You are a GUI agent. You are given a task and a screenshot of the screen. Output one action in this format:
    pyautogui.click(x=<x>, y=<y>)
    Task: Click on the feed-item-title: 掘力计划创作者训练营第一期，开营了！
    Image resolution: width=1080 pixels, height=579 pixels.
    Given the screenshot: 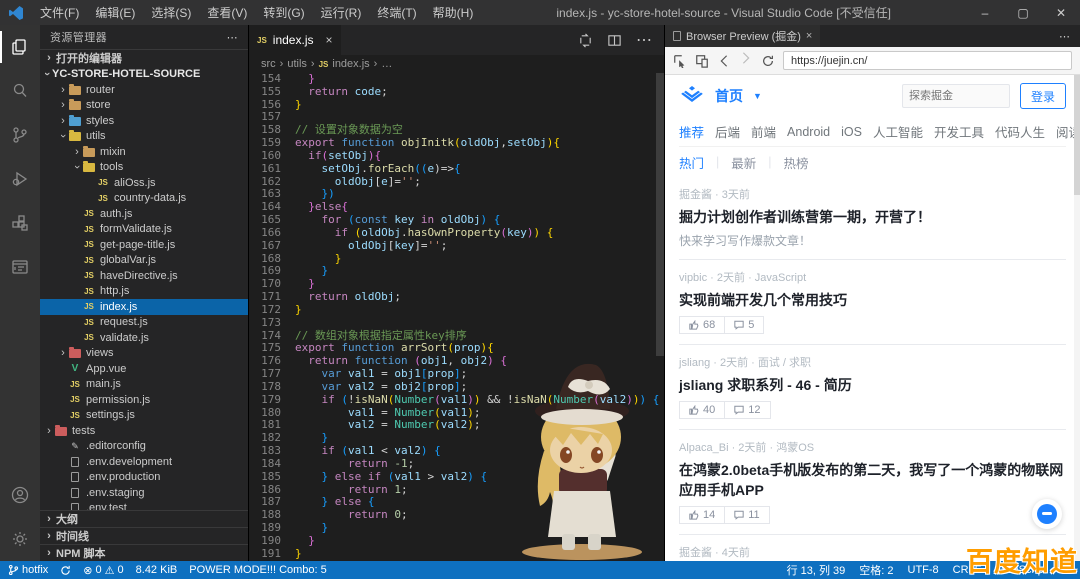 What is the action you would take?
    pyautogui.click(x=872, y=217)
    